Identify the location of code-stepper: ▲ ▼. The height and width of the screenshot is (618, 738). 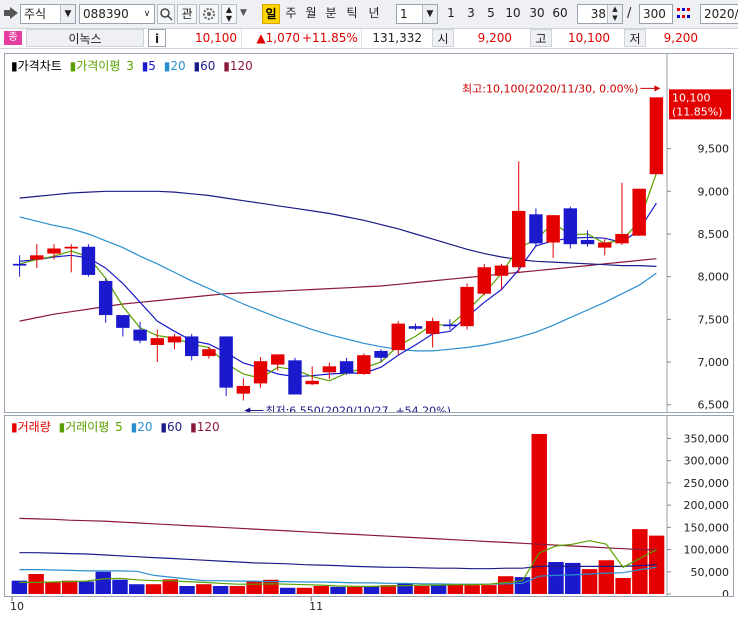
(229, 14).